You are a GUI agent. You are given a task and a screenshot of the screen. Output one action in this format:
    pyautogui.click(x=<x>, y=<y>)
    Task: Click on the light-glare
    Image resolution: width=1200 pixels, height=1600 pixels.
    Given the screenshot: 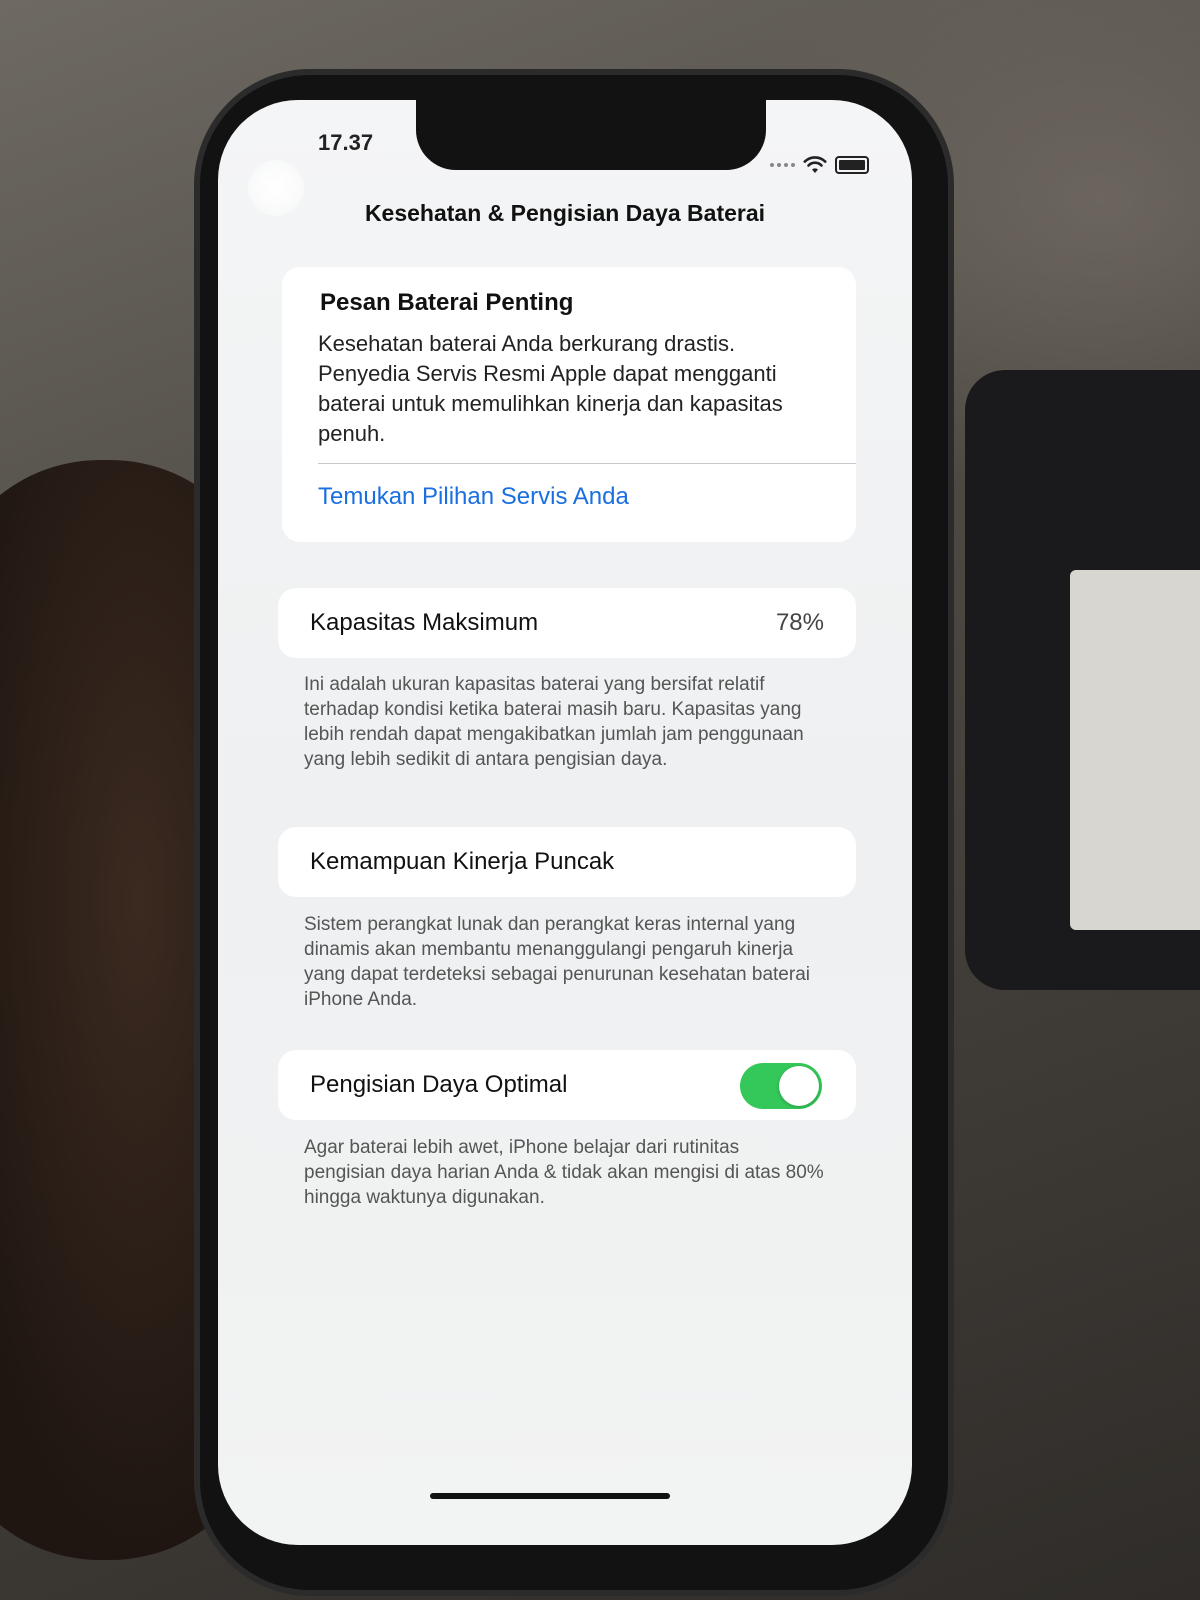 What is the action you would take?
    pyautogui.click(x=276, y=188)
    